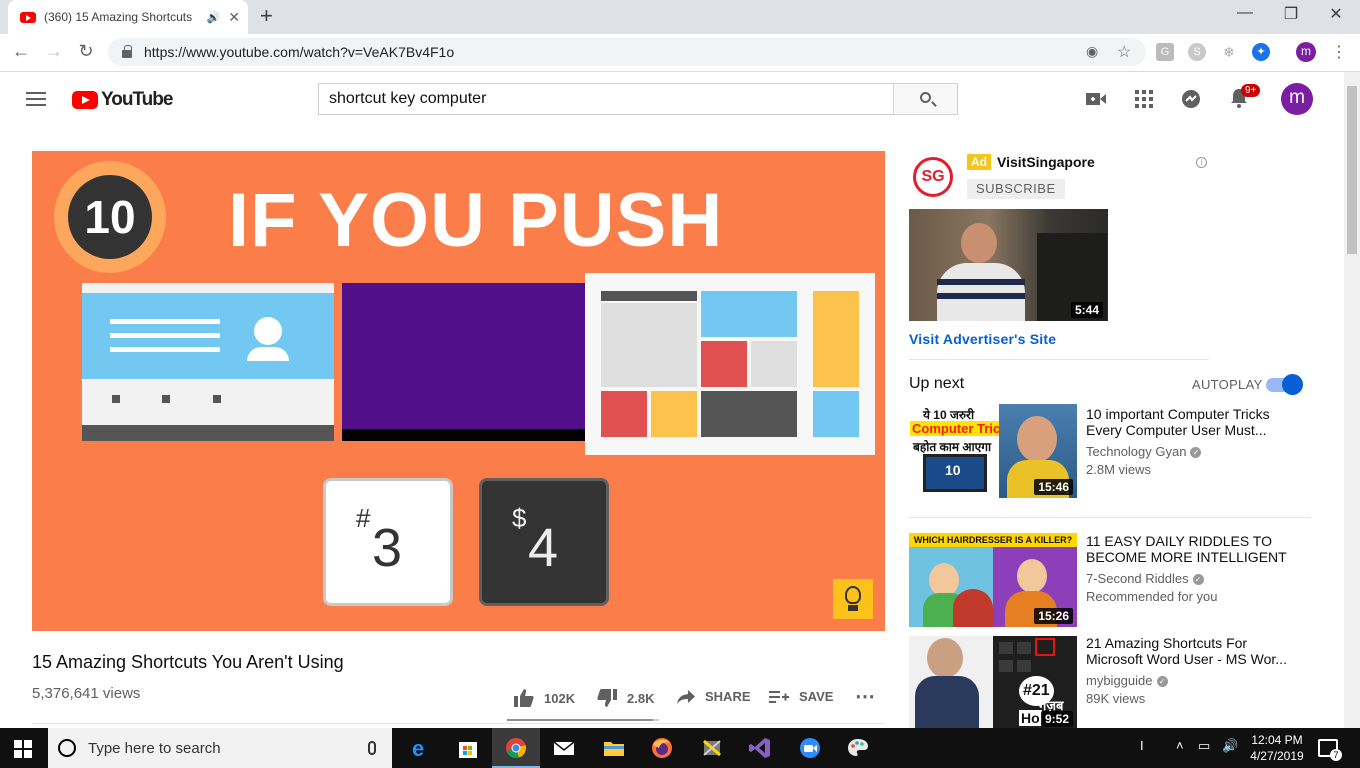 The width and height of the screenshot is (1360, 768). What do you see at coordinates (1145, 578) in the screenshot?
I see `channel-name: 7-Second Riddles ✓` at bounding box center [1145, 578].